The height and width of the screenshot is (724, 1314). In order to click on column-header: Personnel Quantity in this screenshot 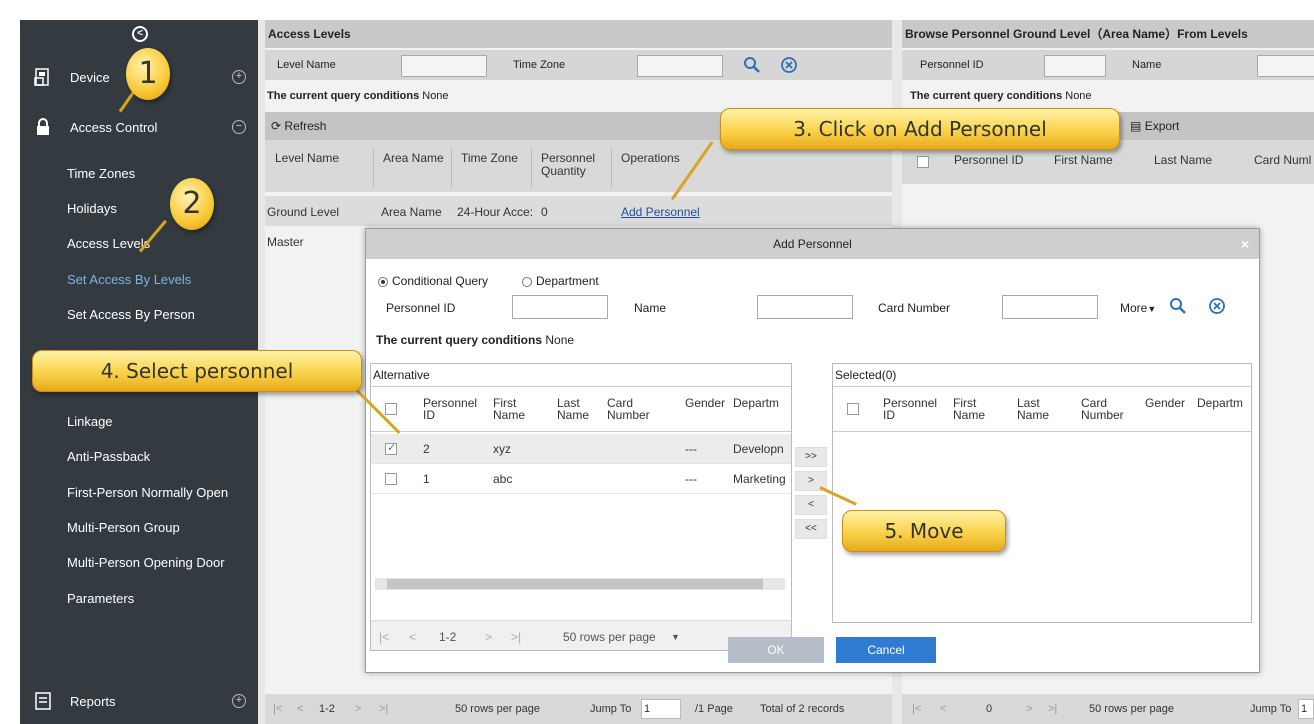, I will do `click(573, 165)`.